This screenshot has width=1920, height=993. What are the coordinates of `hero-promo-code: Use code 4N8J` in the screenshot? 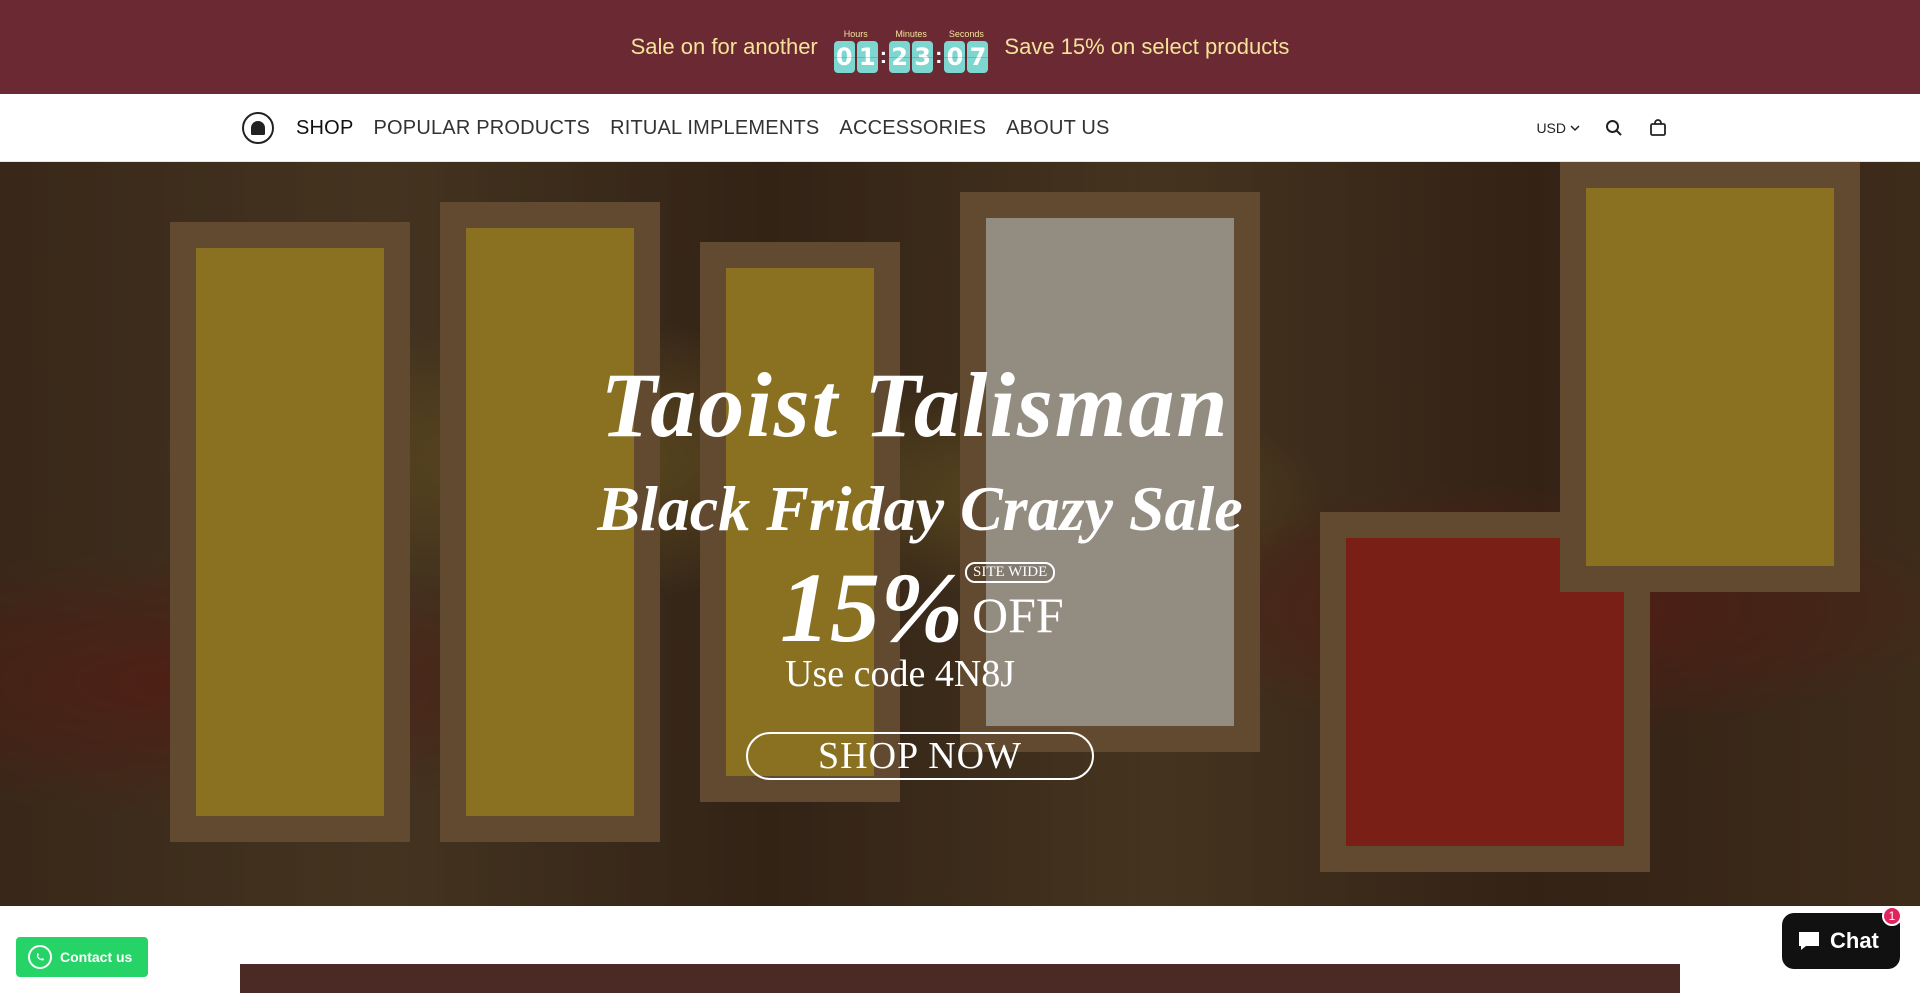 It's located at (900, 674).